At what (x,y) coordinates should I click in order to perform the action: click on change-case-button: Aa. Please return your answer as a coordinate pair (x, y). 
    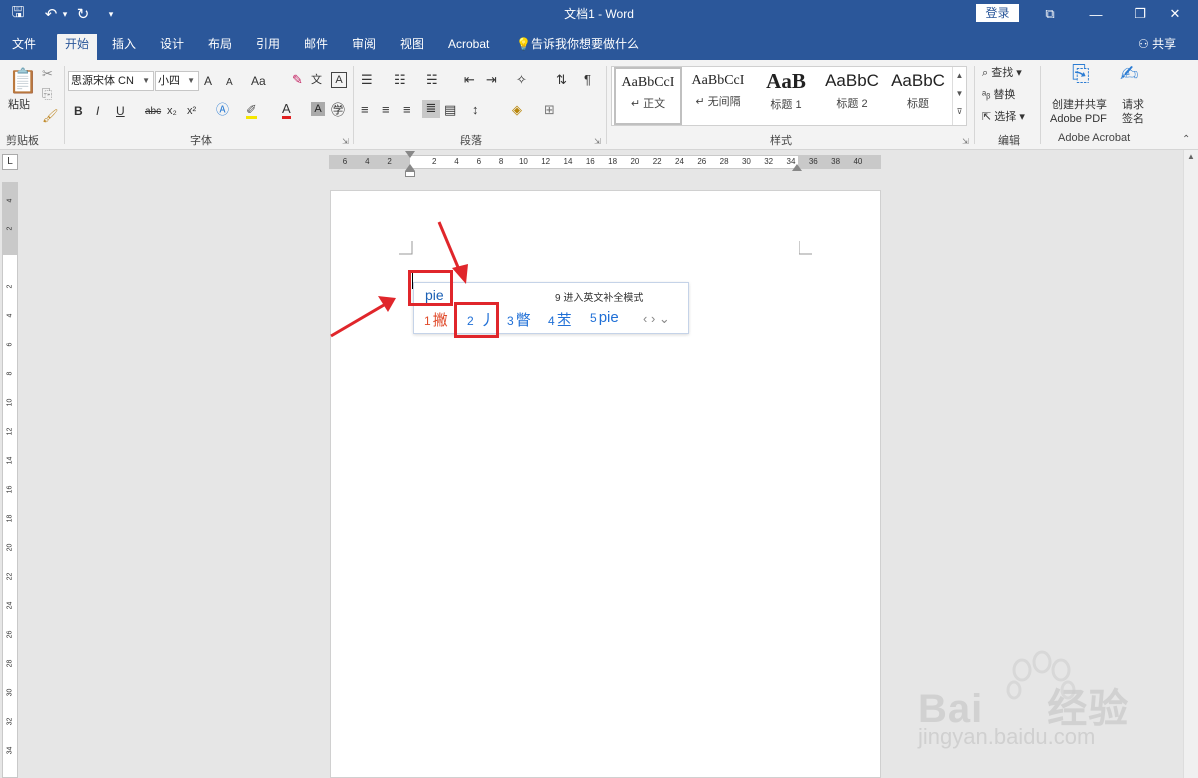
    Looking at the image, I should click on (258, 81).